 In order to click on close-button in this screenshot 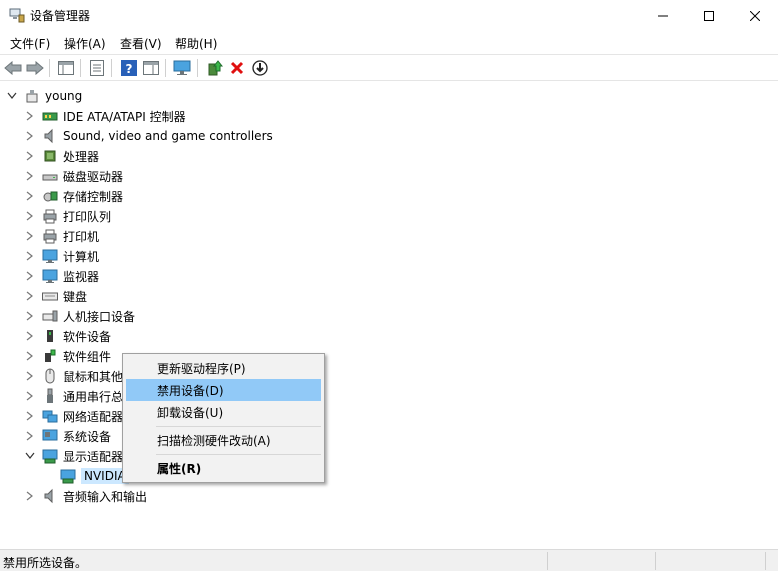, I will do `click(755, 15)`.